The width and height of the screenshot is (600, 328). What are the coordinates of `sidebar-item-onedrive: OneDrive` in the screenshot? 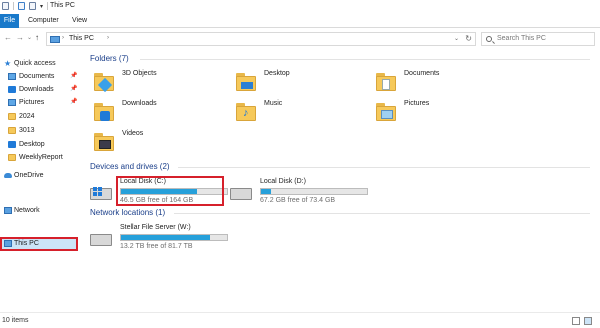 It's located at (41, 176).